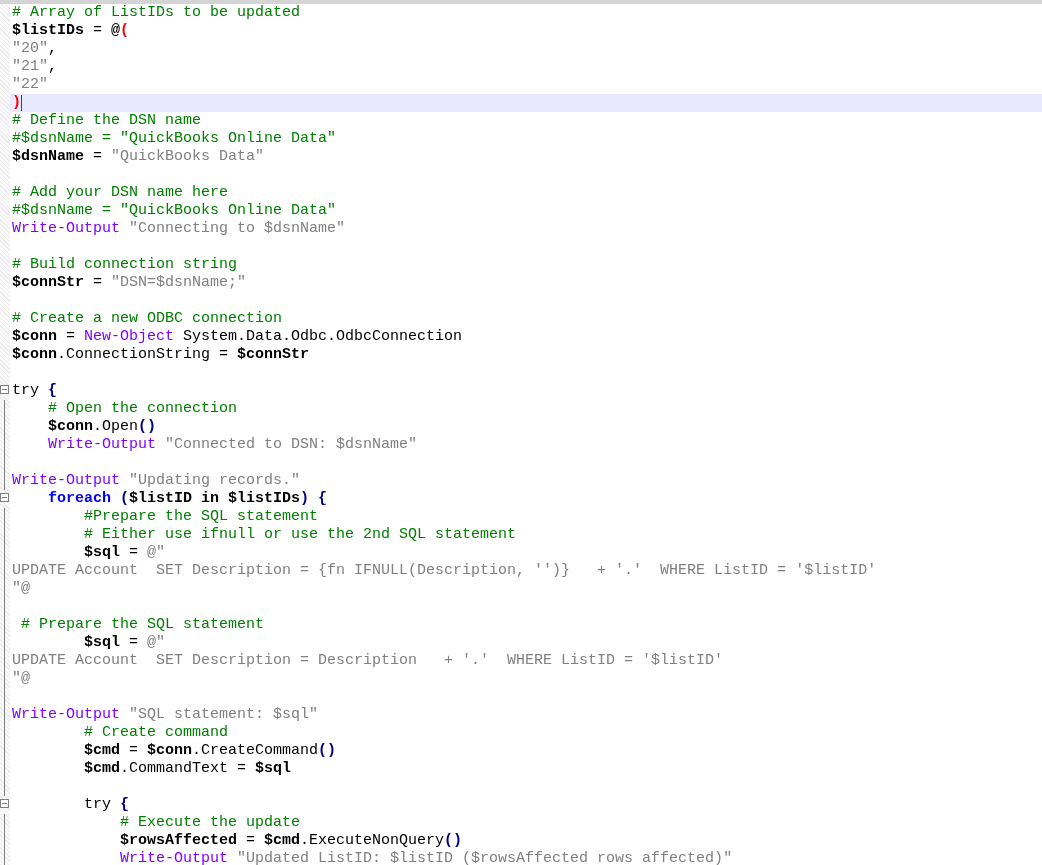  What do you see at coordinates (368, 661) in the screenshot?
I see `code-line: UPDATE Account SET Description = Description + '.' WHERE ListID = '$listID'` at bounding box center [368, 661].